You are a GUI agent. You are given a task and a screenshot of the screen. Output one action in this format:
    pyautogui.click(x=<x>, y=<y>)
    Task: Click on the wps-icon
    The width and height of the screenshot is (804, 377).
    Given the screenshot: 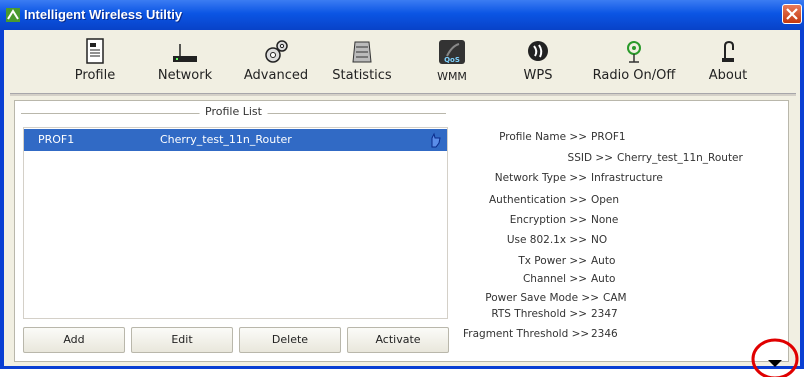 What is the action you would take?
    pyautogui.click(x=538, y=51)
    